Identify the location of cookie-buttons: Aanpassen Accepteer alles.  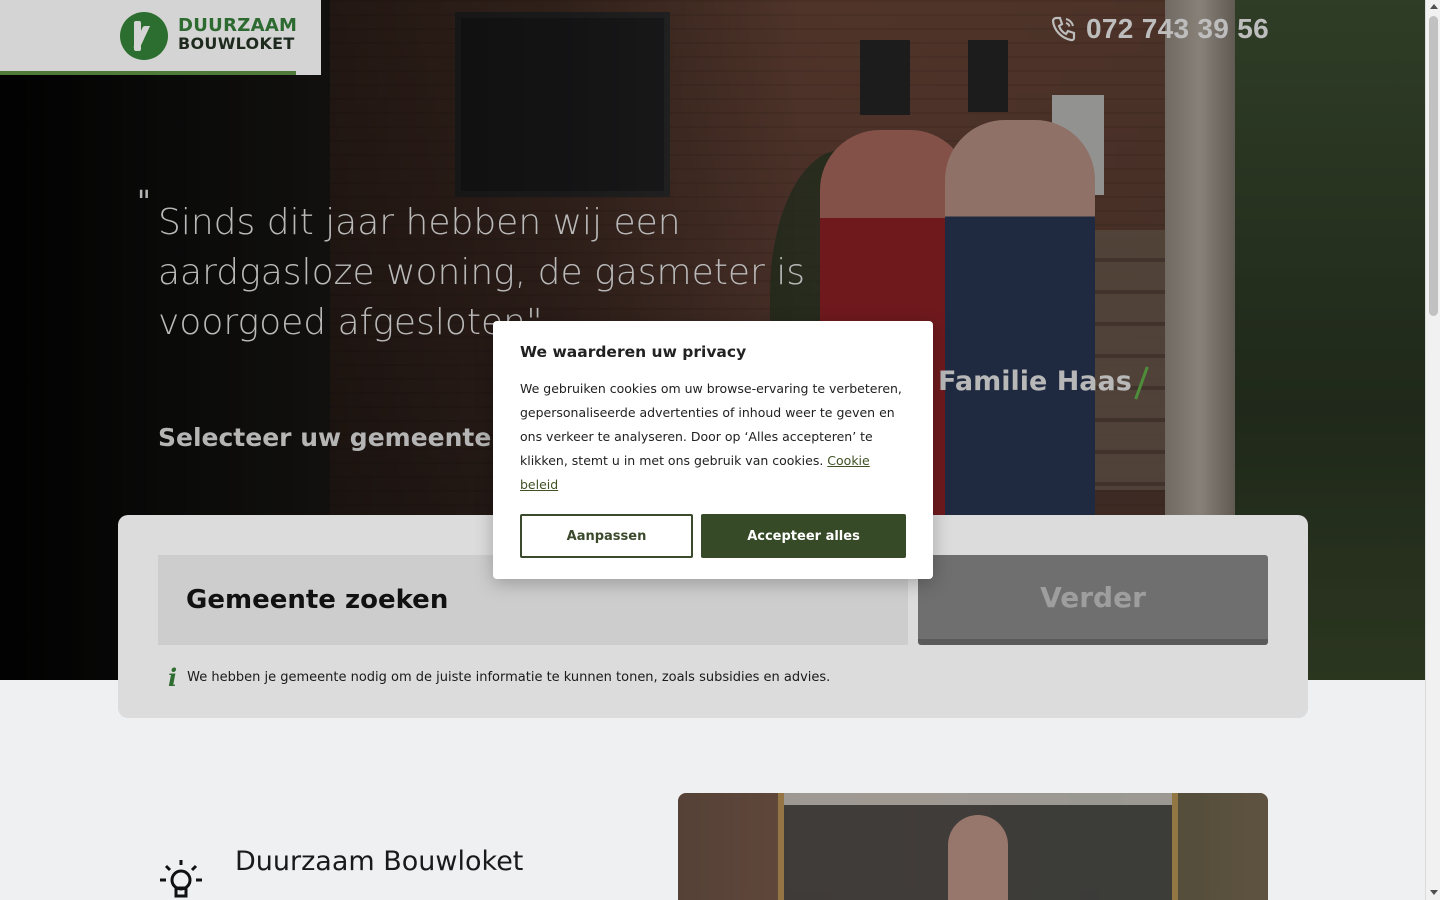
(713, 536).